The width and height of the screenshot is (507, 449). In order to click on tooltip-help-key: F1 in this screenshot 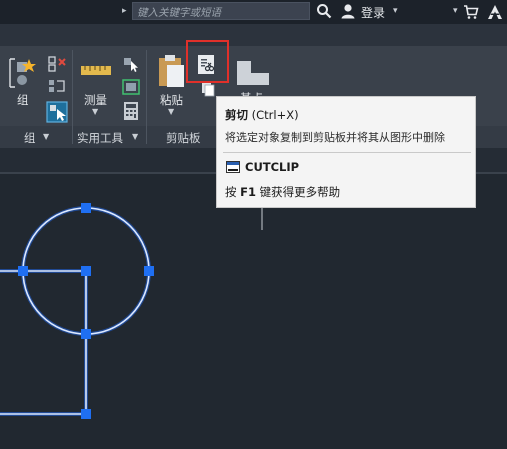, I will do `click(248, 192)`.